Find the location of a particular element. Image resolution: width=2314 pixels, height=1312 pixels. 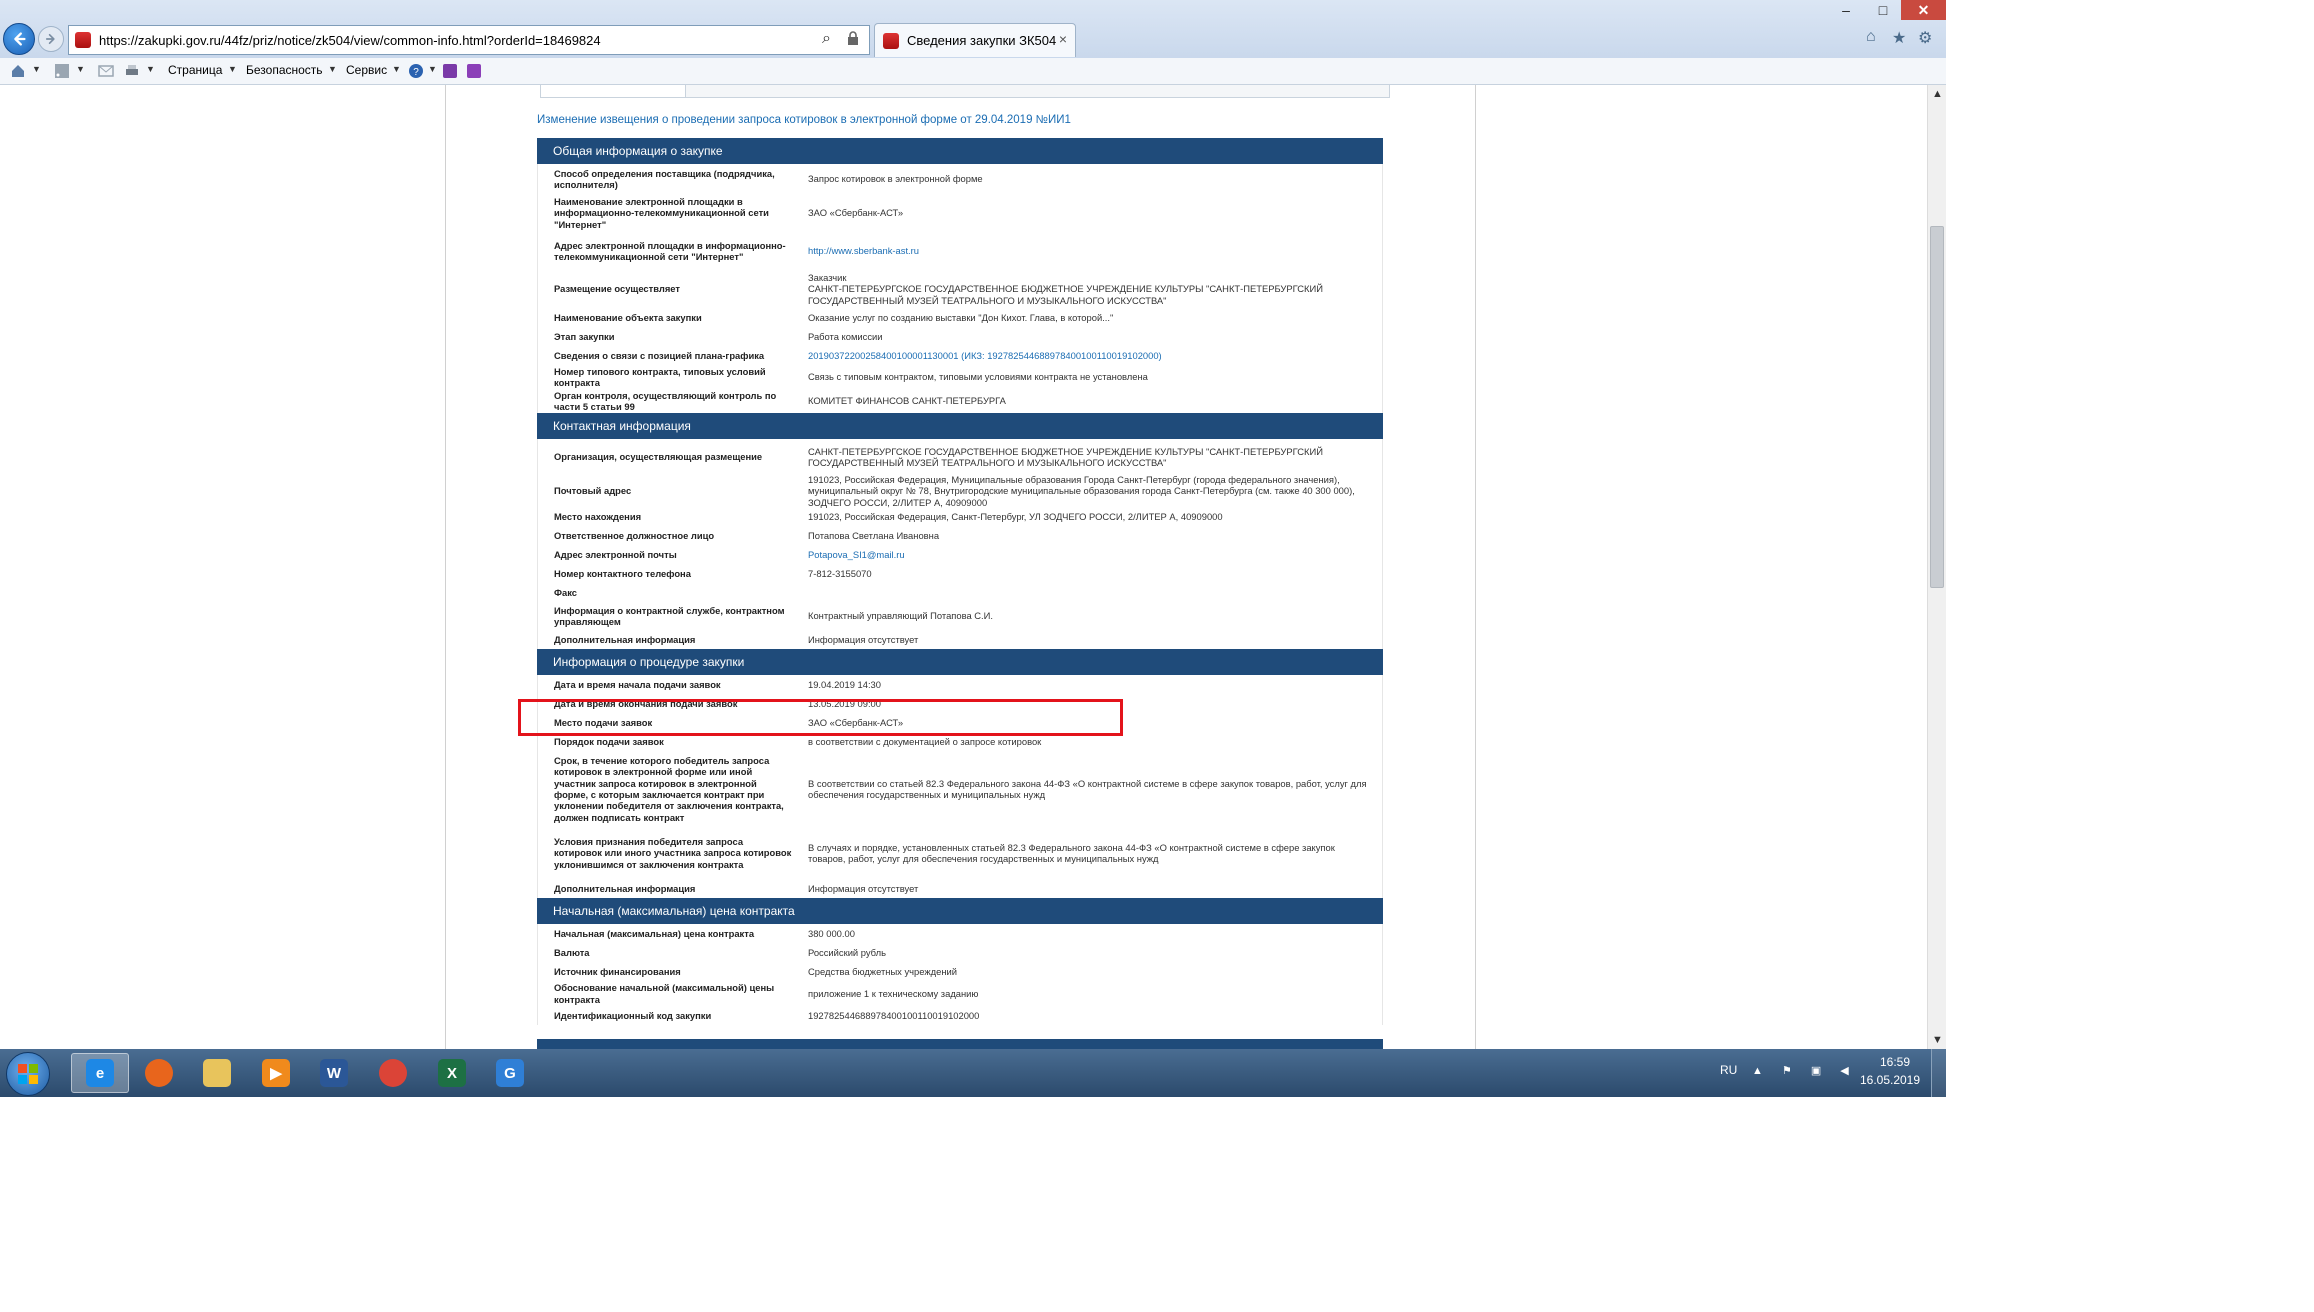

row-label: Ответственное должностное лицо is located at coordinates (634, 535).